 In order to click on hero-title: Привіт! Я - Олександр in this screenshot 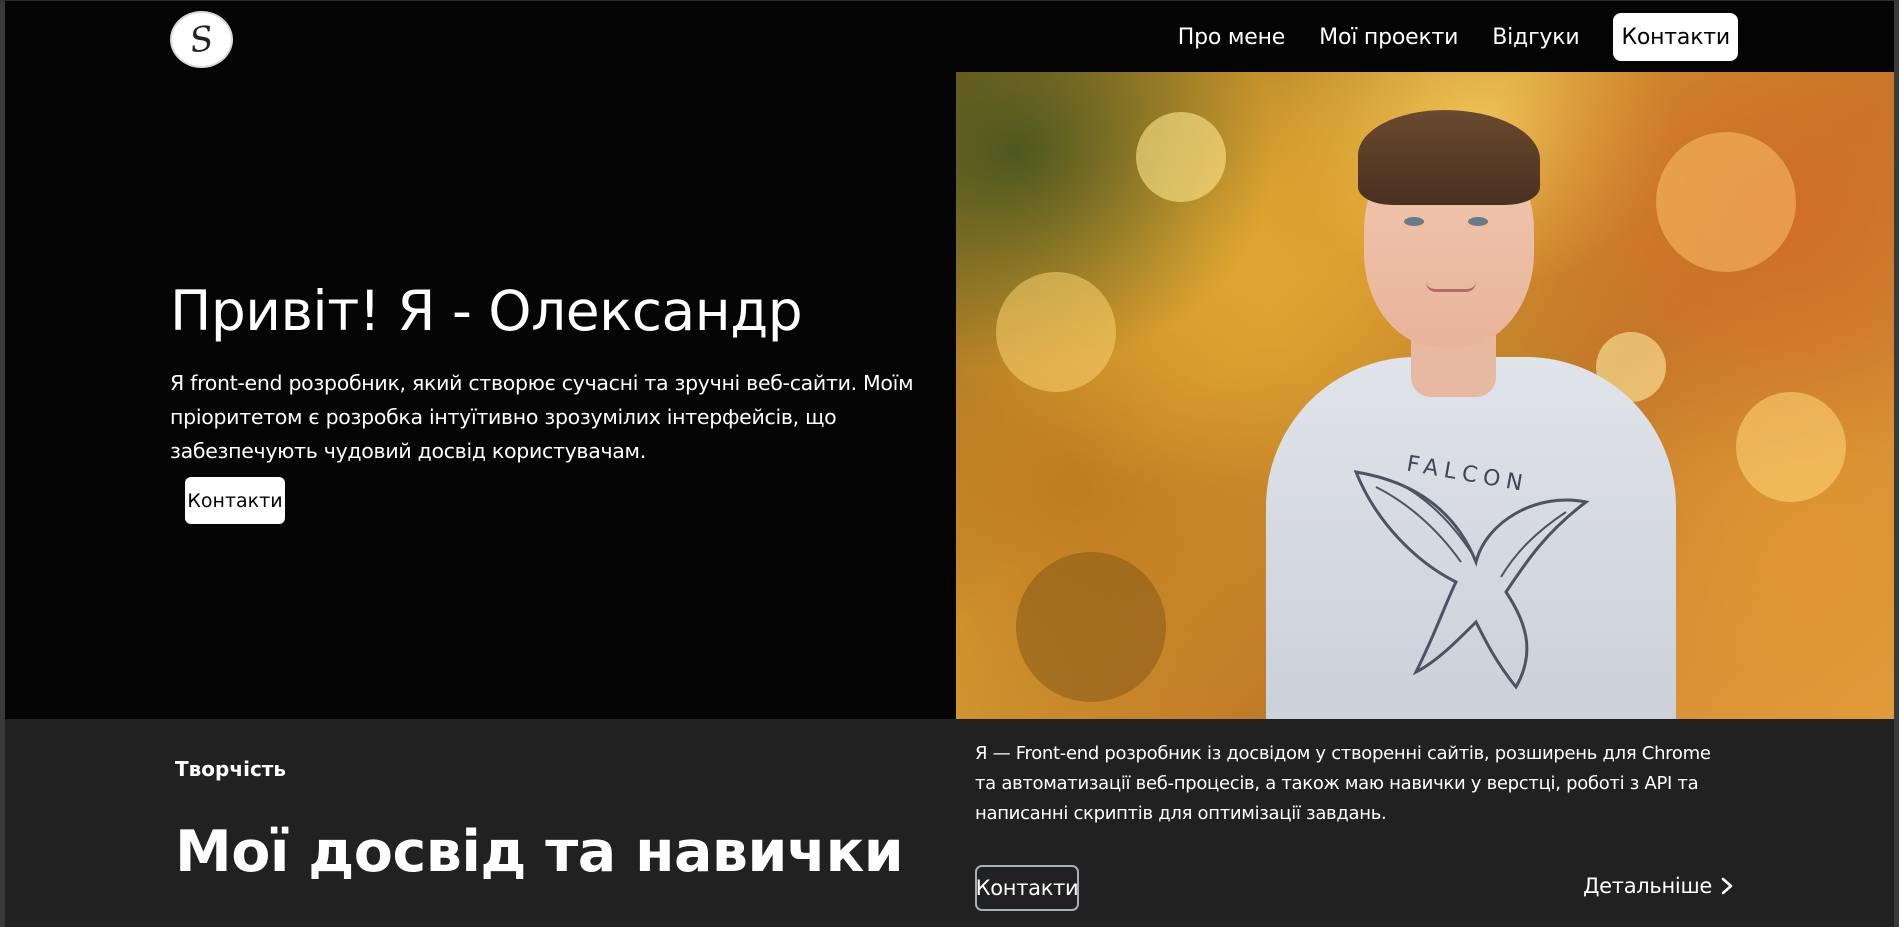, I will do `click(486, 311)`.